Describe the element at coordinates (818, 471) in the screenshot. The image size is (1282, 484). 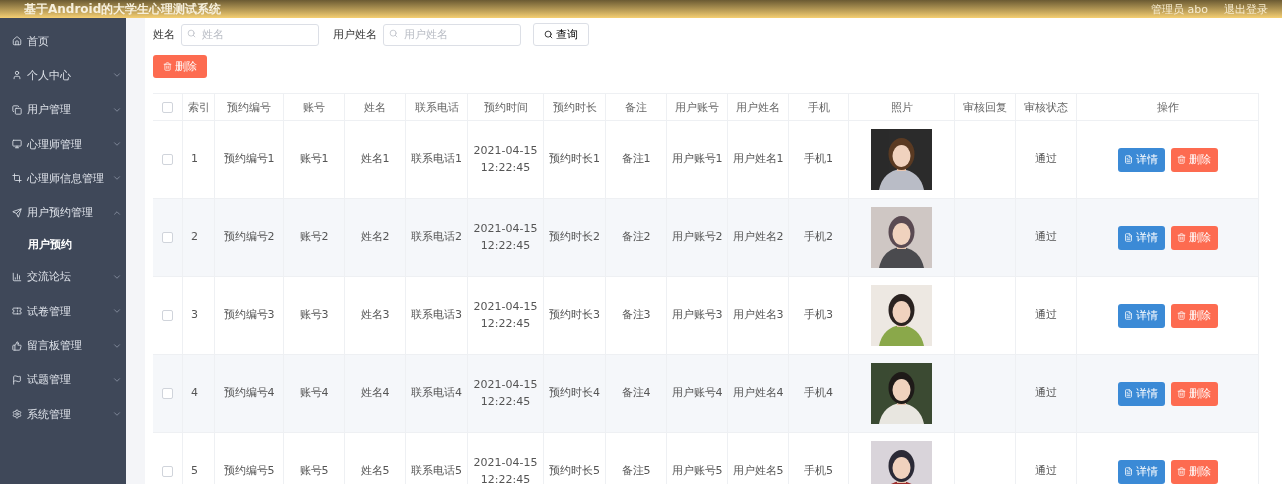
I see `table-cell: 手机5` at that location.